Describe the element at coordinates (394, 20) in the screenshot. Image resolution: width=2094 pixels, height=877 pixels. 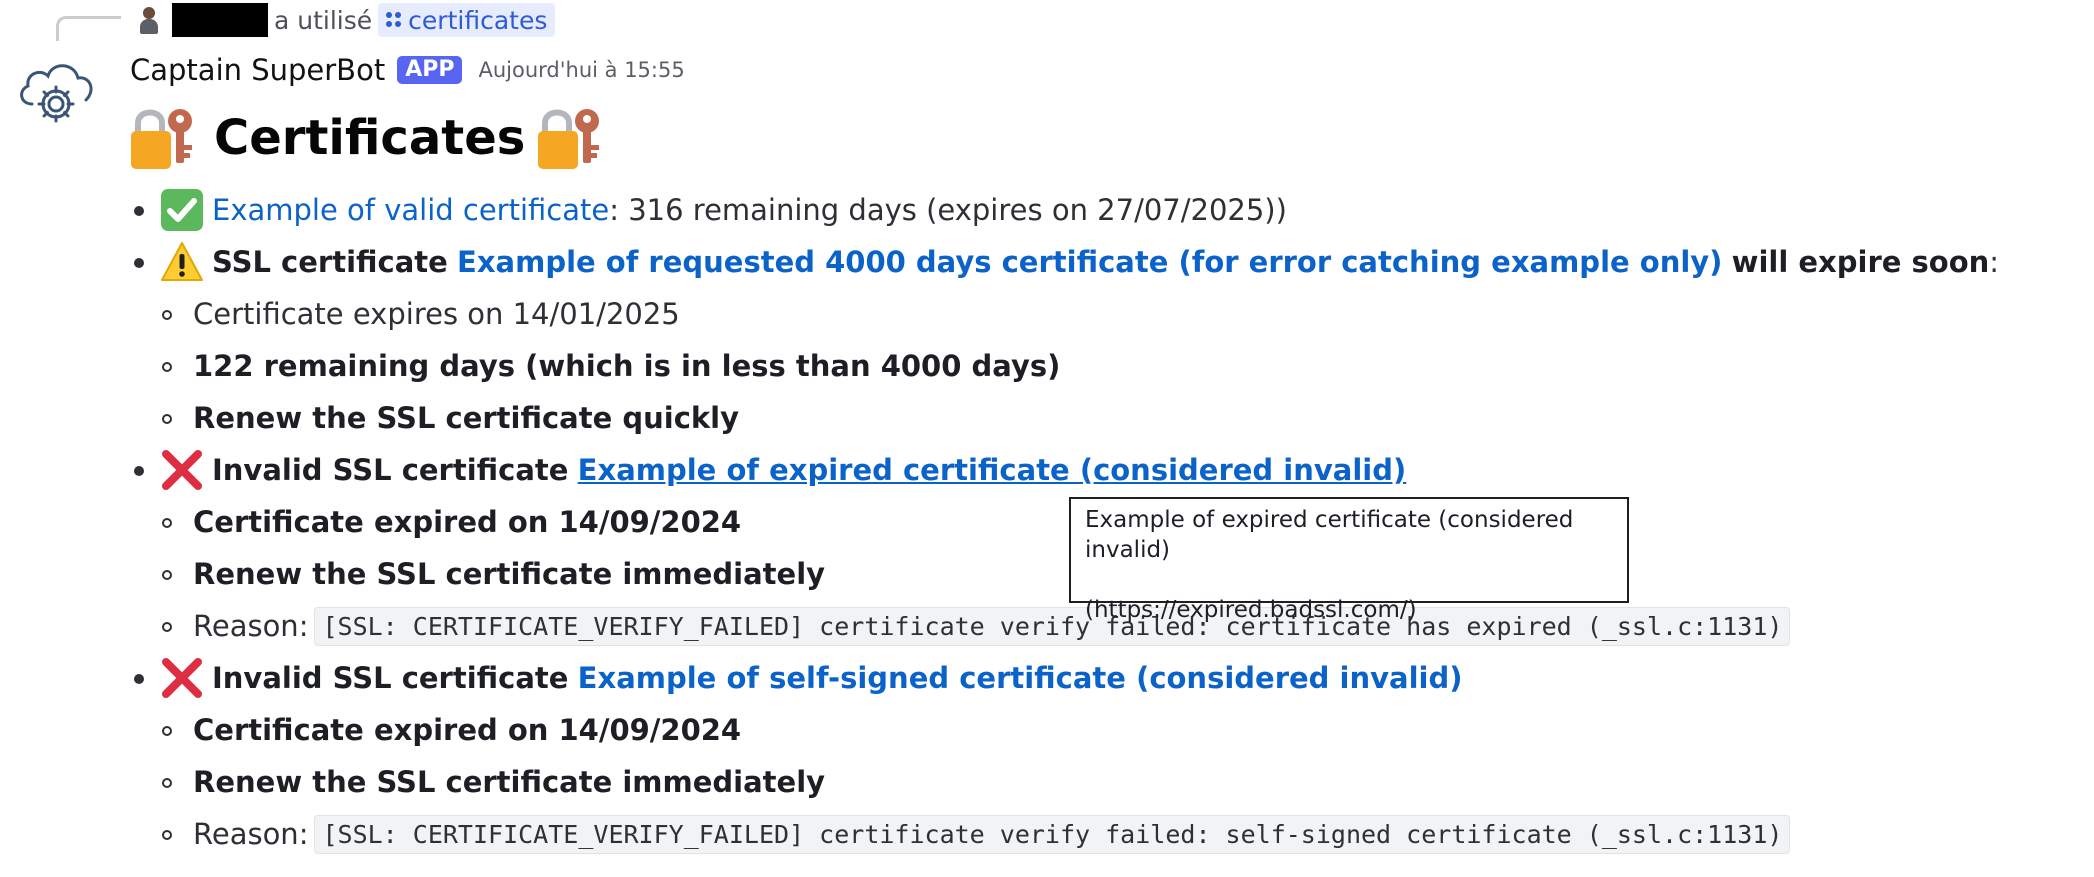
I see `slash-command-icon` at that location.